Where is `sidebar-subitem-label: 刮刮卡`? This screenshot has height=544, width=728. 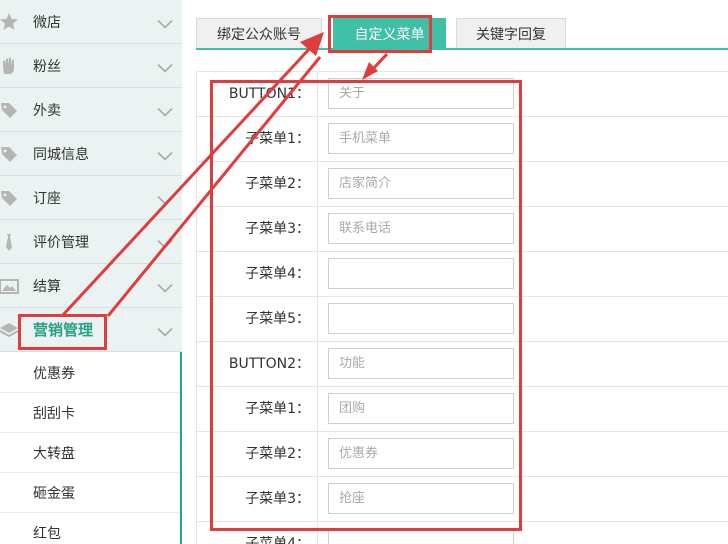 sidebar-subitem-label: 刮刮卡 is located at coordinates (54, 413).